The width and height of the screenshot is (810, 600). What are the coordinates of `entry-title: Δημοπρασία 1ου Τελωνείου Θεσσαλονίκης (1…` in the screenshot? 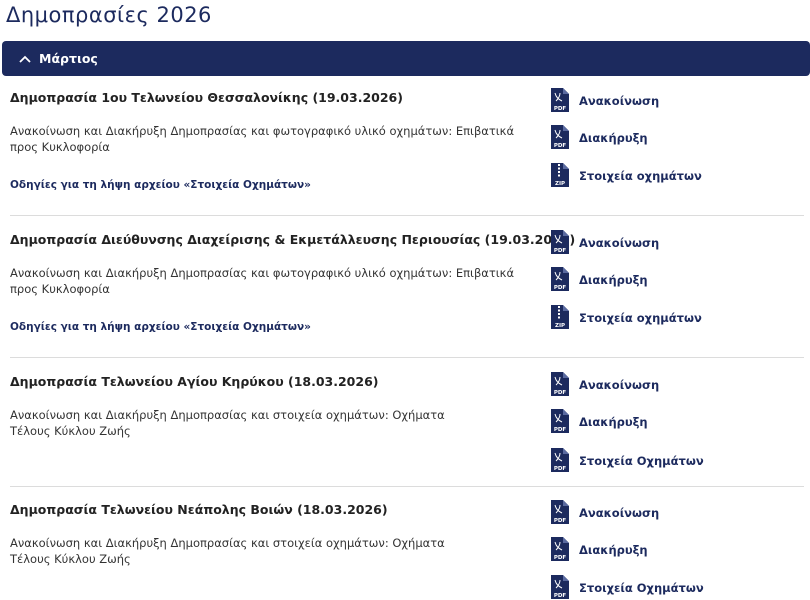 It's located at (206, 97).